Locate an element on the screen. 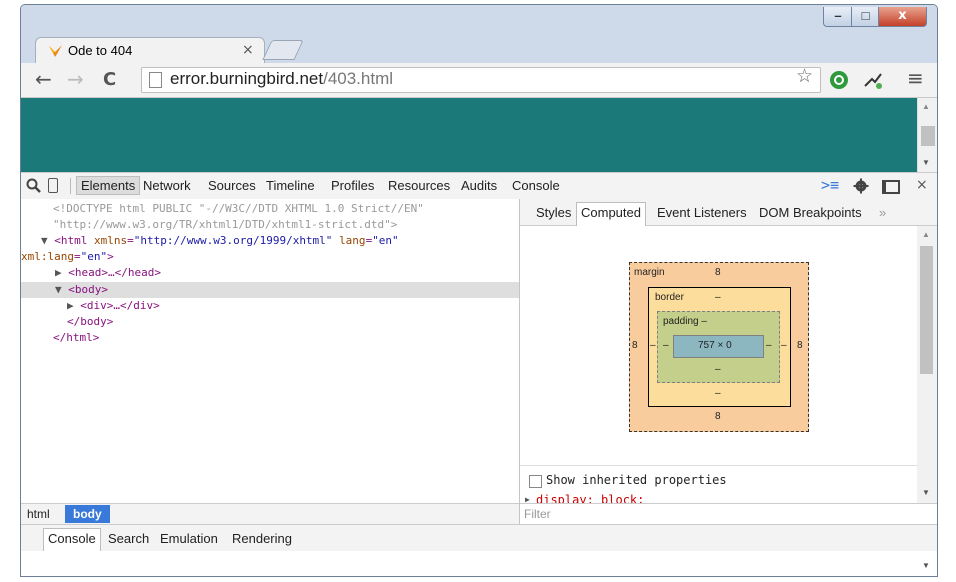 The height and width of the screenshot is (582, 956). new-tab-button is located at coordinates (283, 50).